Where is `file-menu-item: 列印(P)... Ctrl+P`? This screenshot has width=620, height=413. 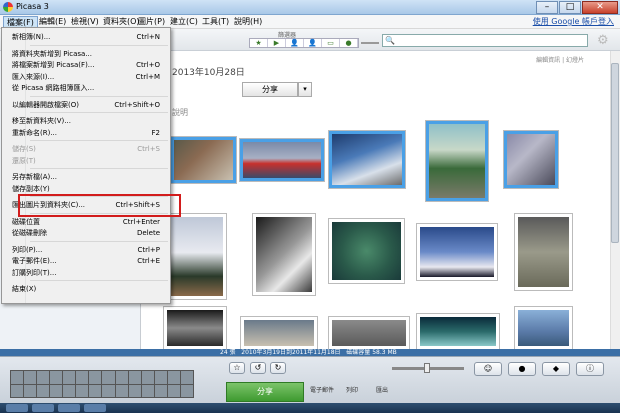 file-menu-item: 列印(P)... Ctrl+P is located at coordinates (86, 250).